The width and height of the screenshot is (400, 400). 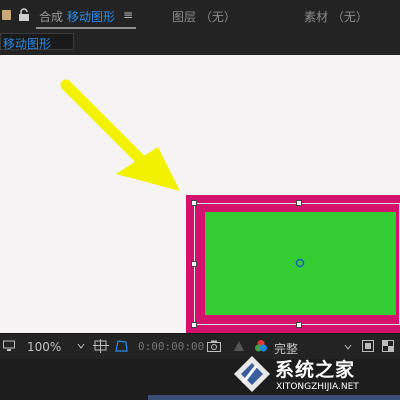 I want to click on magnification-select: 100%, so click(x=55, y=347).